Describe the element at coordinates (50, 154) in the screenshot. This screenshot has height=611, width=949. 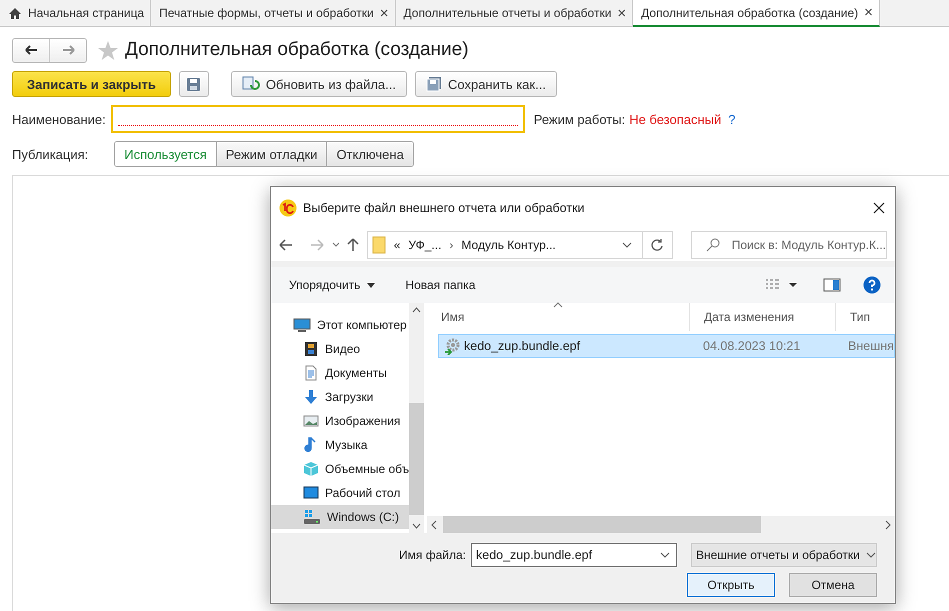
I see `field-label: Публикация:` at that location.